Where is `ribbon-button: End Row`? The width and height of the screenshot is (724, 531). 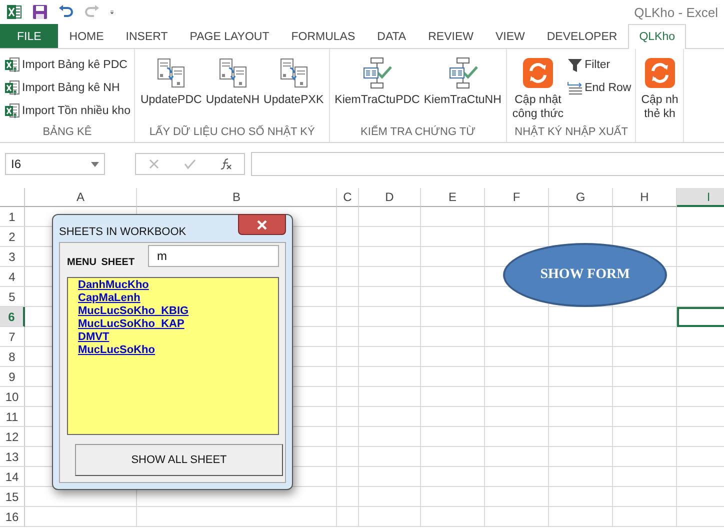
ribbon-button: End Row is located at coordinates (599, 88).